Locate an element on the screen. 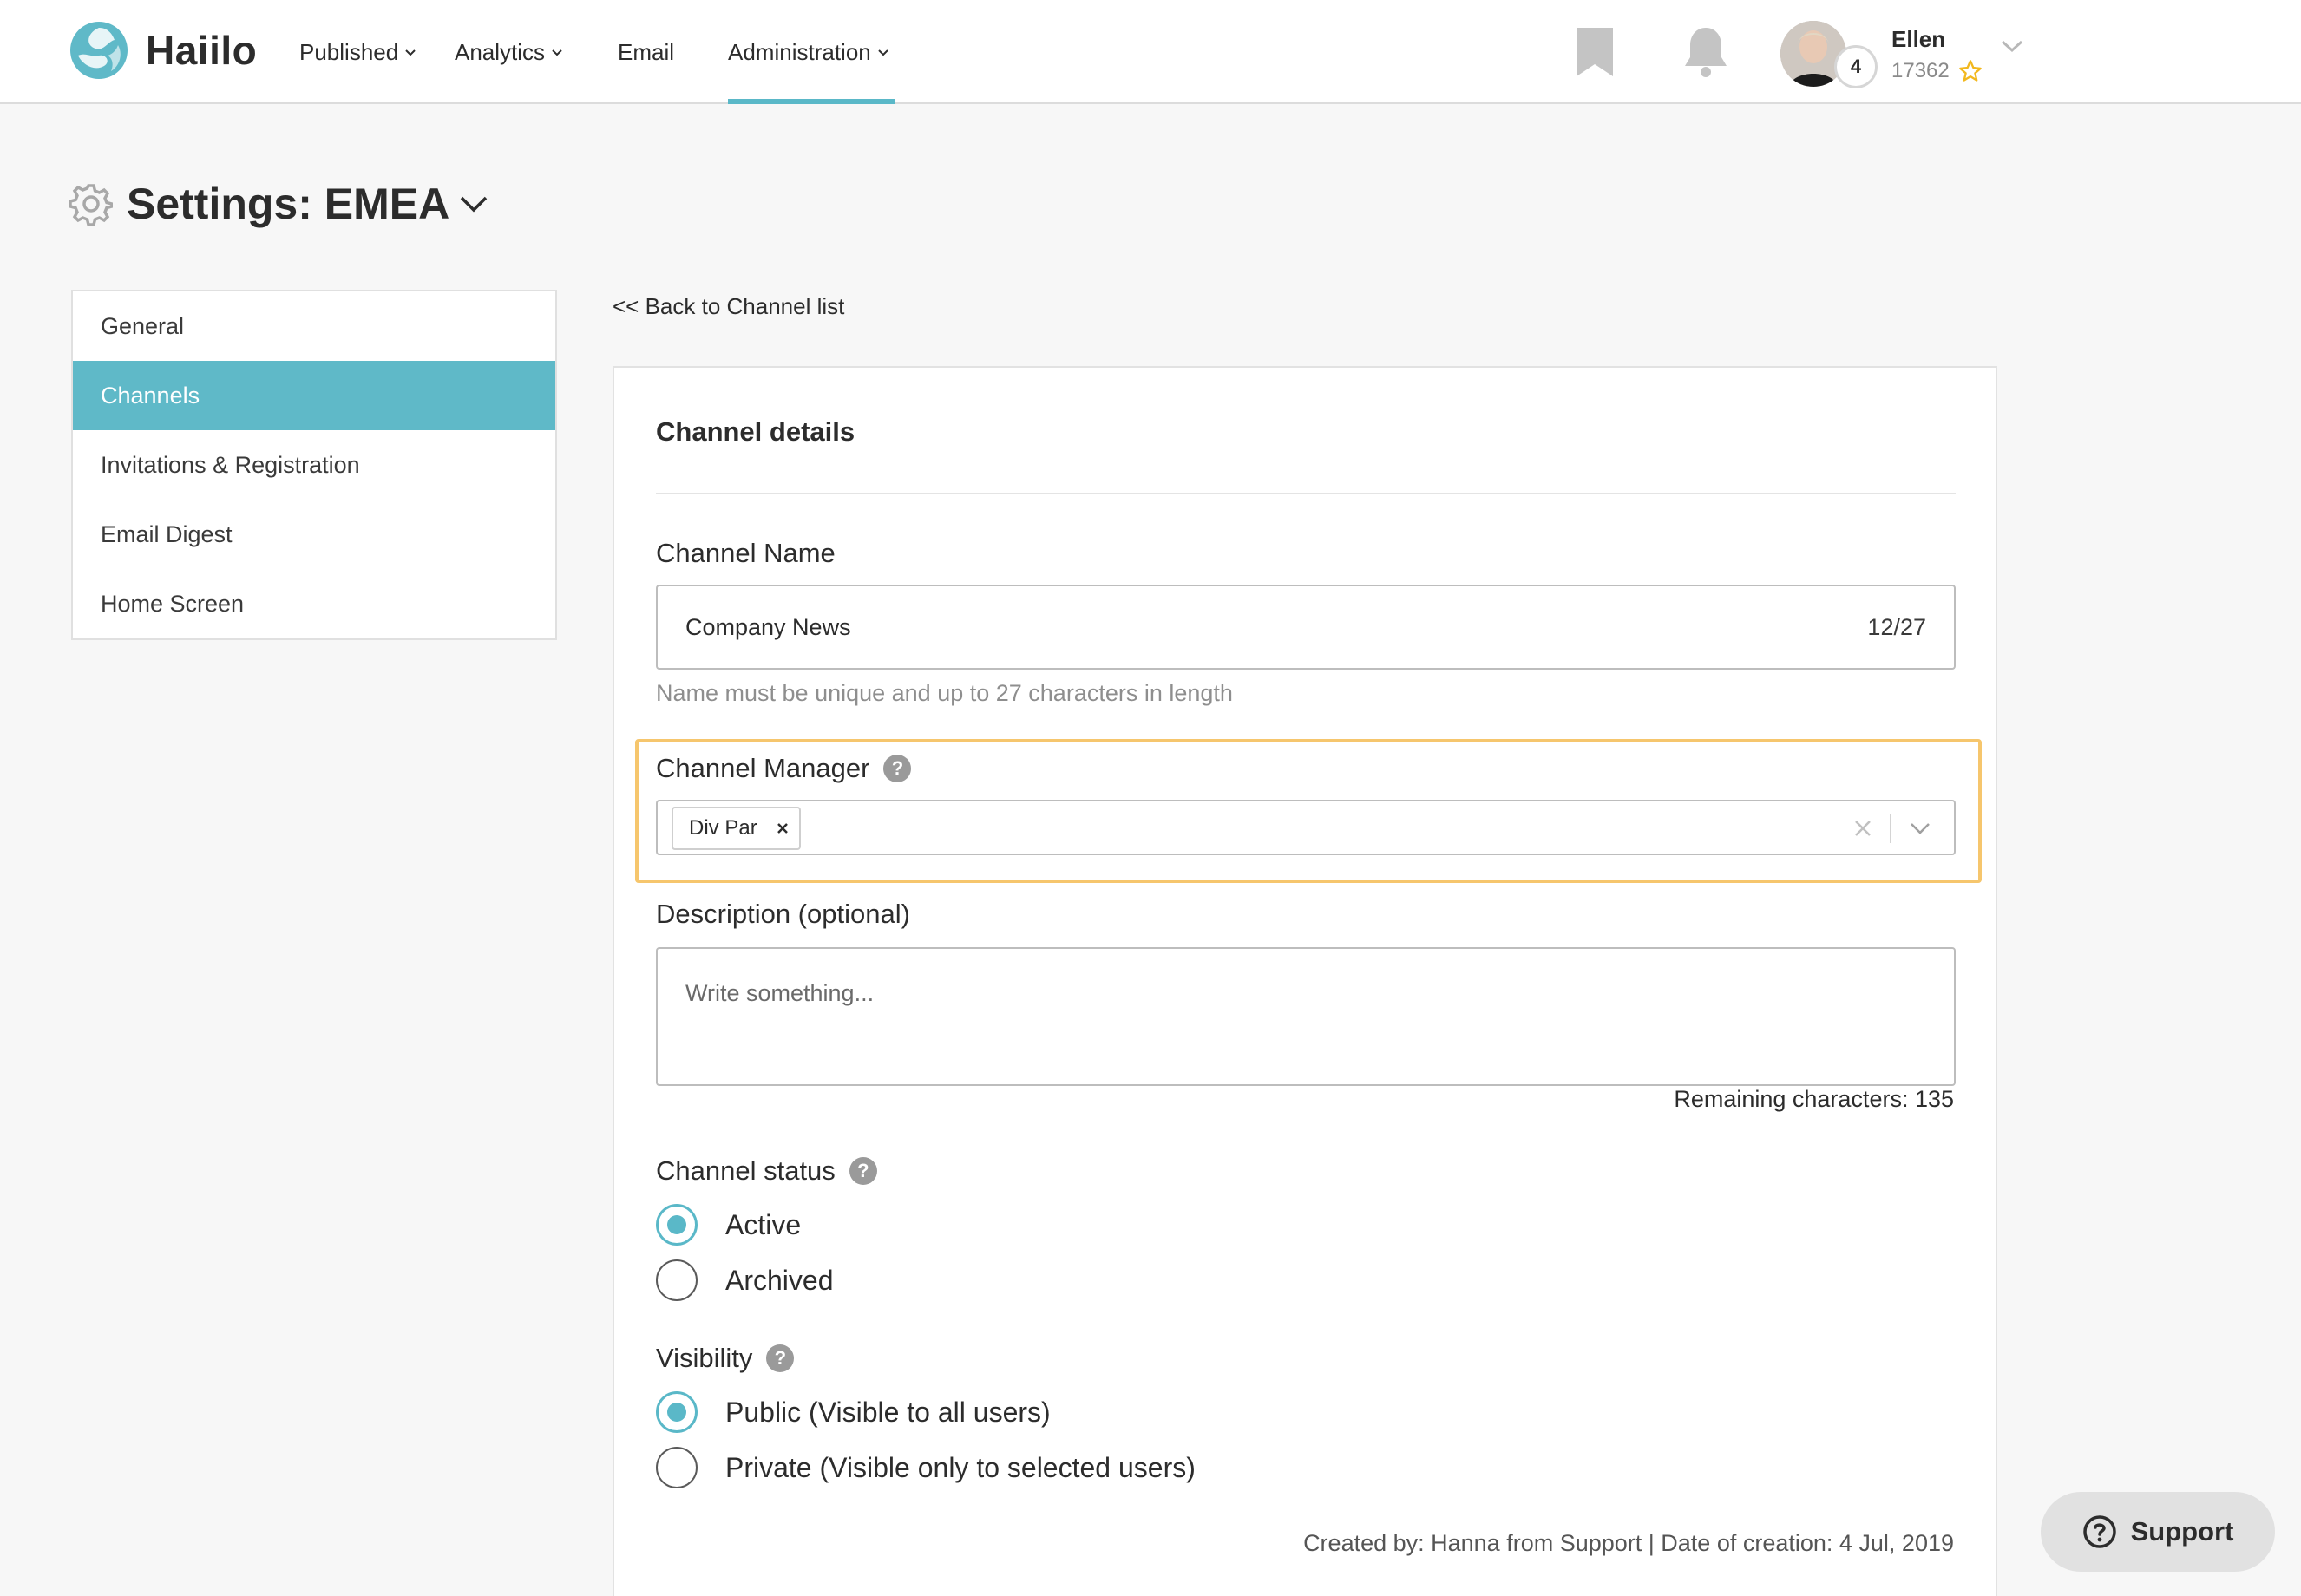 The width and height of the screenshot is (2301, 1596). channel-manager-label-text: Channel Manager is located at coordinates (763, 768).